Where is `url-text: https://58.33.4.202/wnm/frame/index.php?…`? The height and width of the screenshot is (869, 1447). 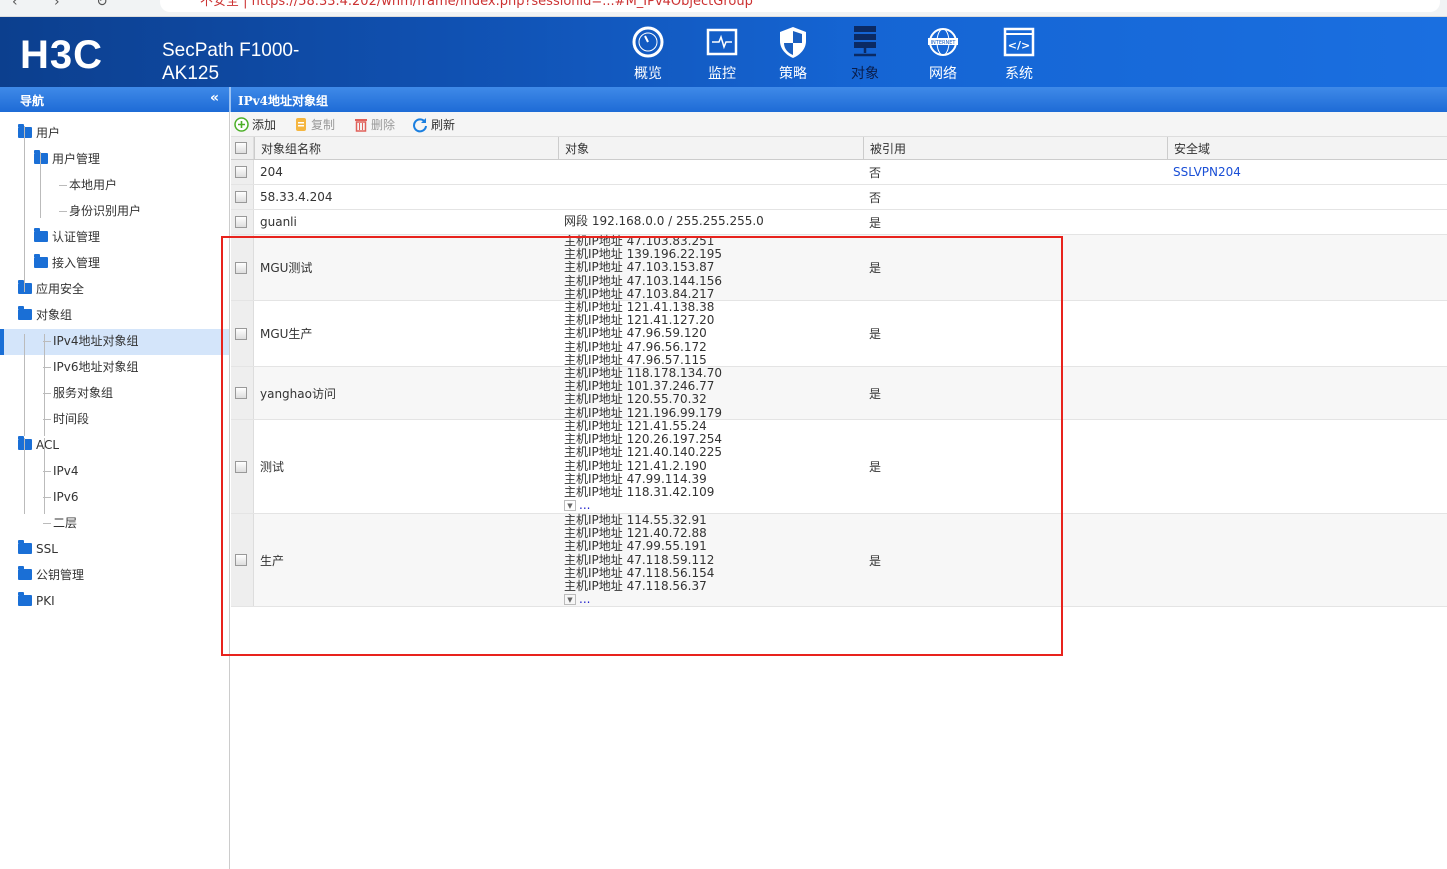
url-text: https://58.33.4.202/wnm/frame/index.php?… is located at coordinates (502, 4).